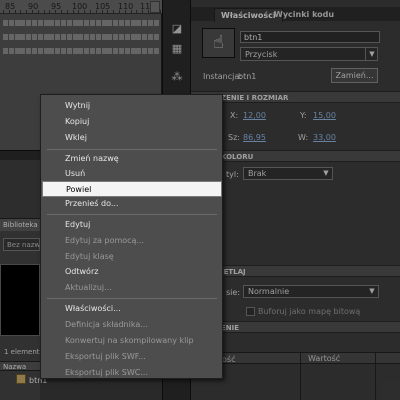 The width and height of the screenshot is (400, 400). What do you see at coordinates (132, 189) in the screenshot?
I see `menu-item-duplicate: Powiel` at bounding box center [132, 189].